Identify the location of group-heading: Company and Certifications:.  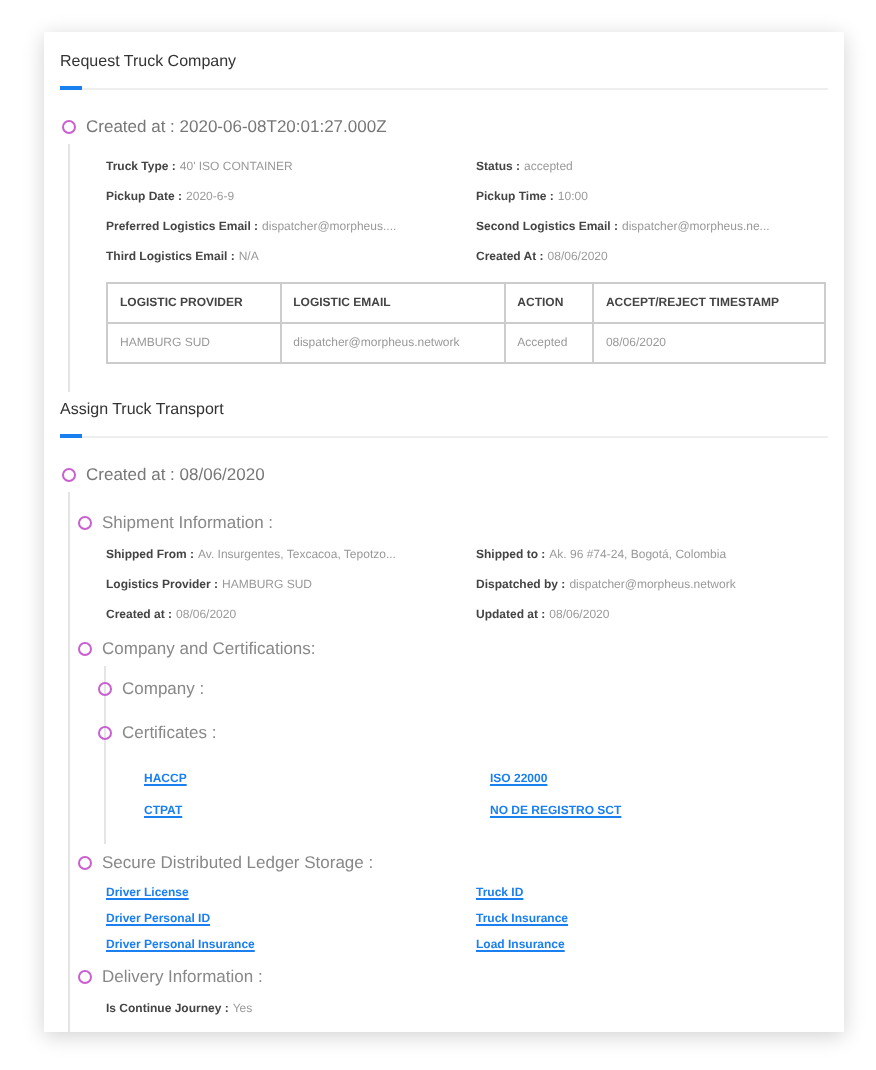
(209, 648).